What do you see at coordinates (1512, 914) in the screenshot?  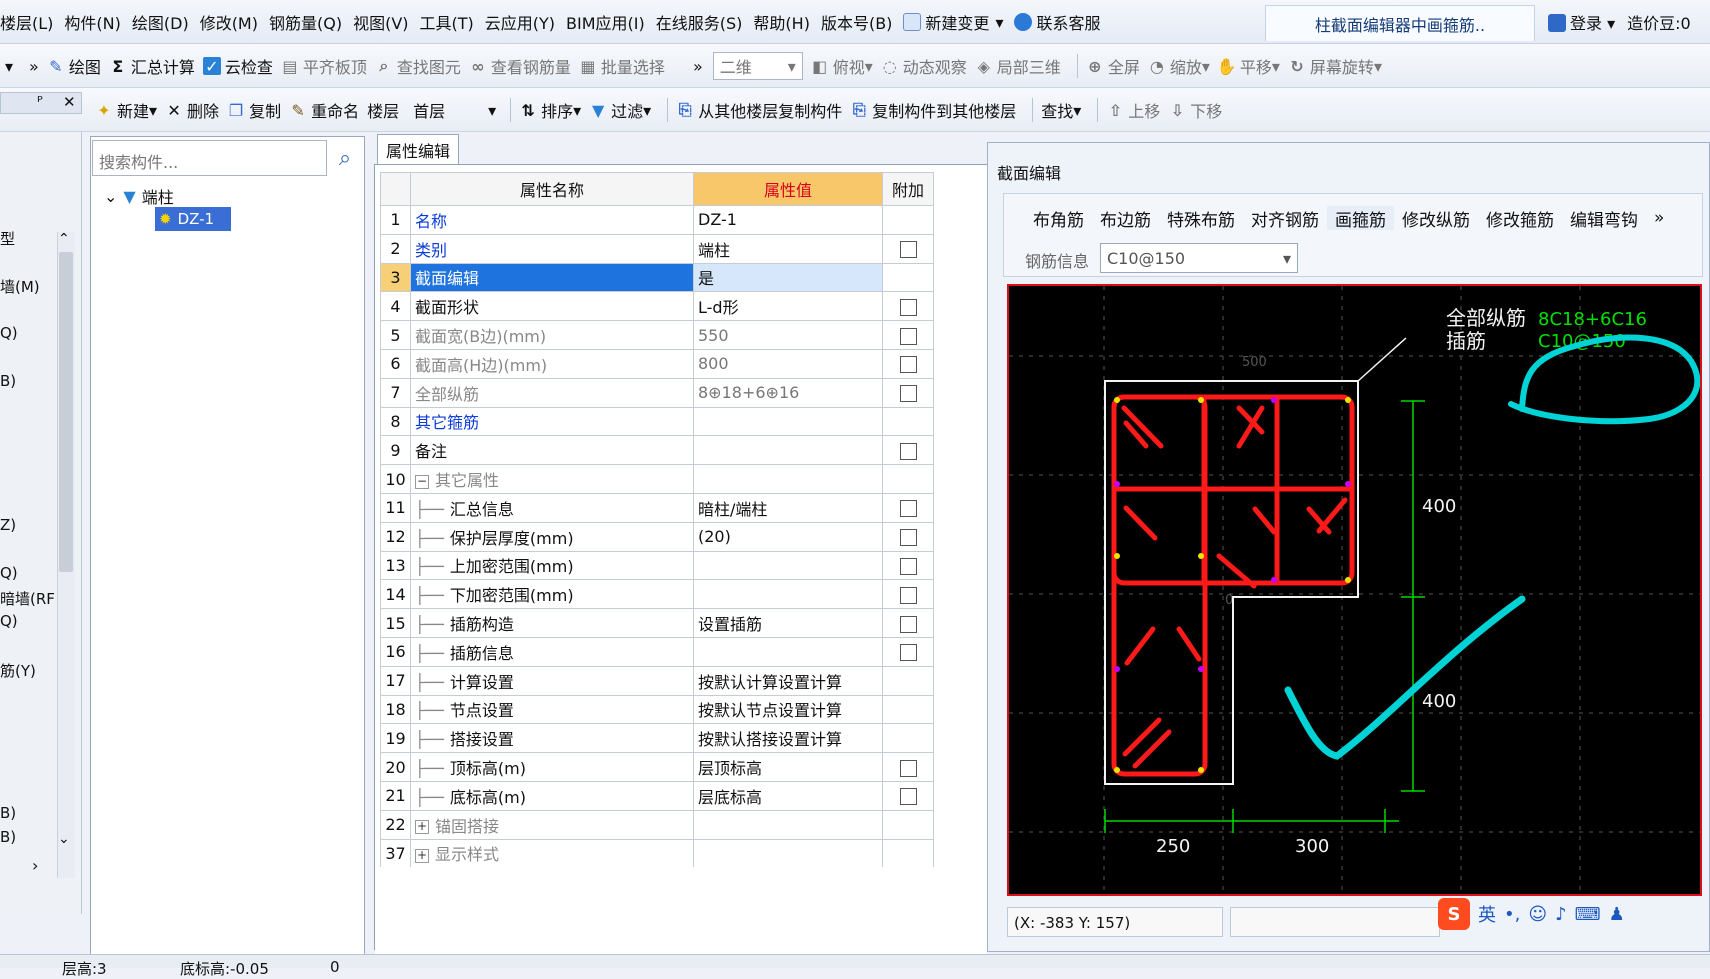 I see `punctuation-icon: •,` at bounding box center [1512, 914].